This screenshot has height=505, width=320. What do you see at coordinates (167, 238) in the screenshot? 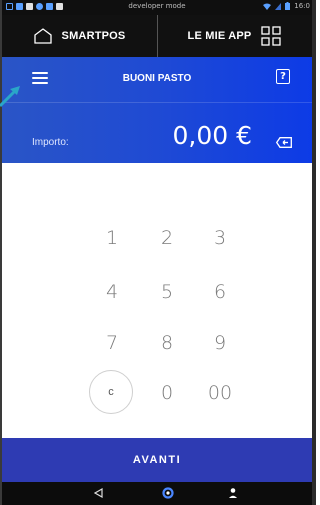
I see `key-2: 2` at bounding box center [167, 238].